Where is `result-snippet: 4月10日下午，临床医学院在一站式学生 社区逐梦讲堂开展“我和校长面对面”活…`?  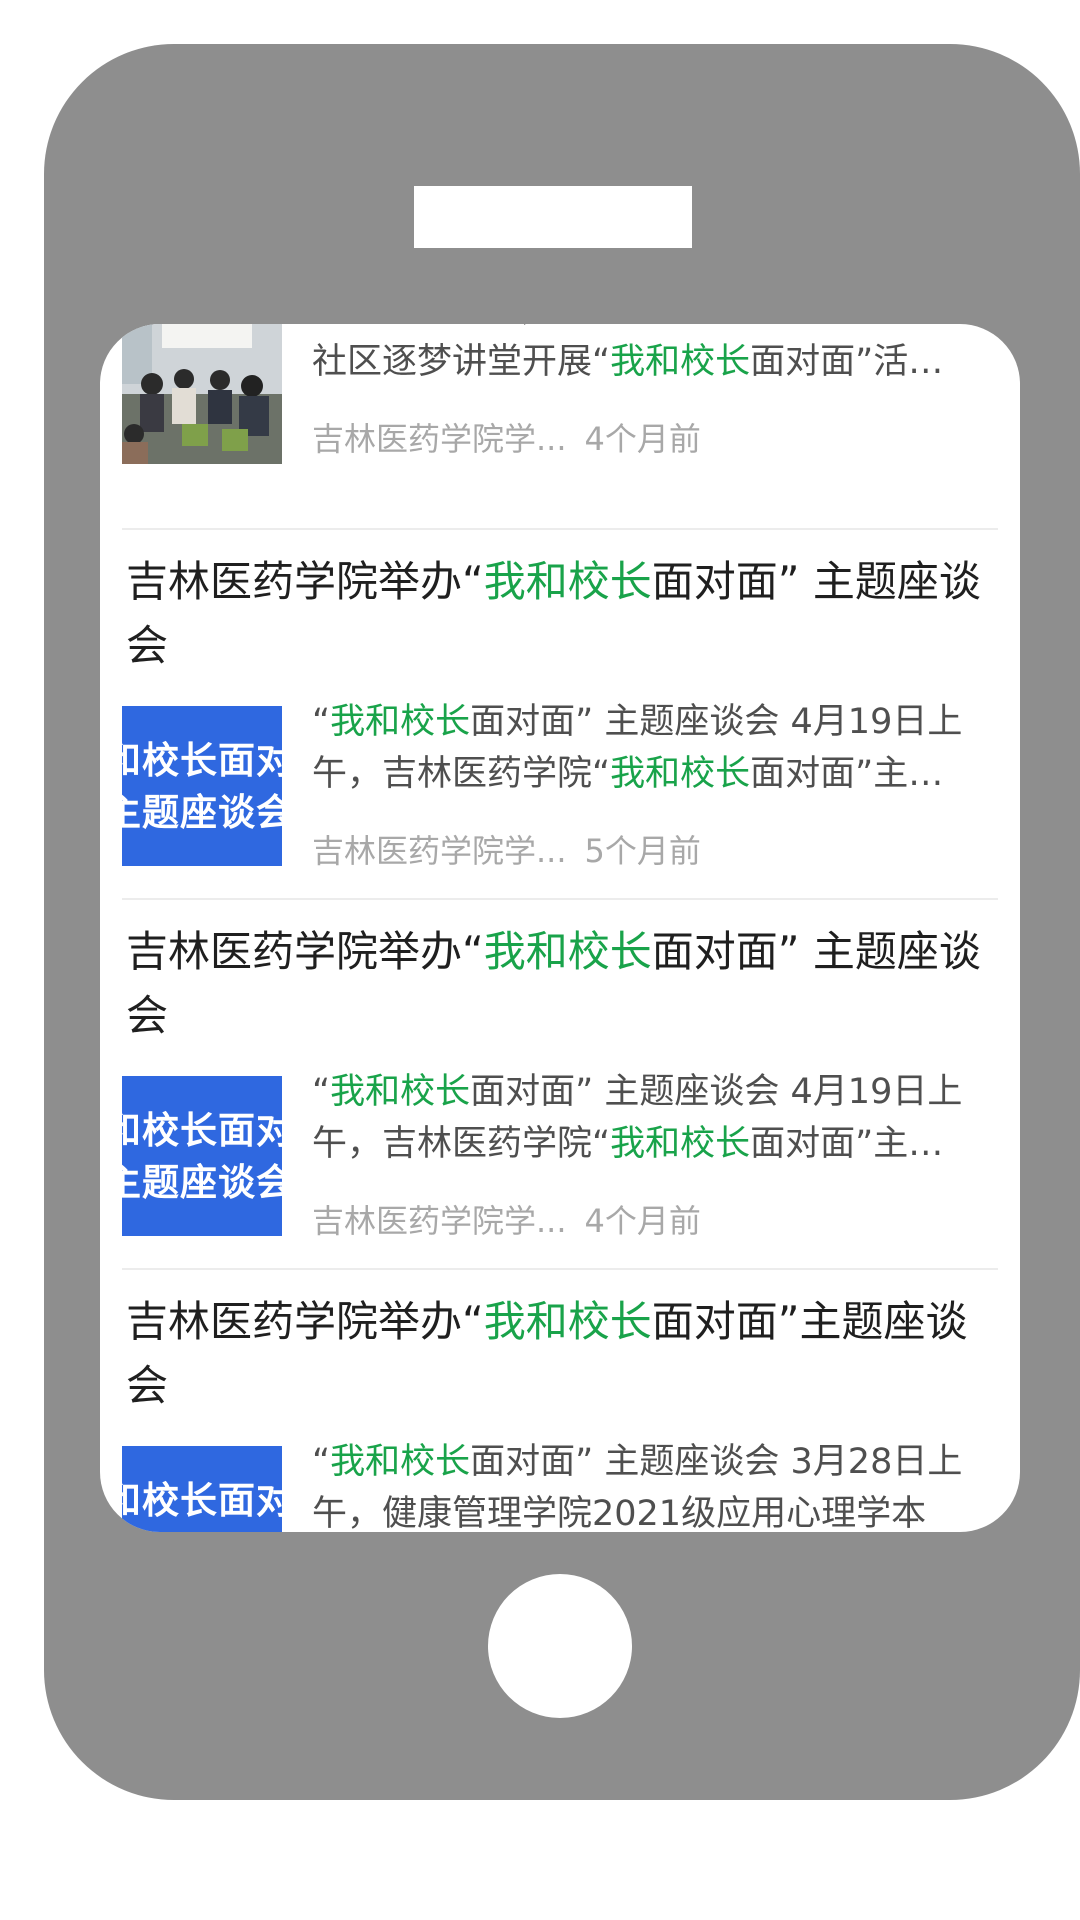 result-snippet: 4月10日下午，临床医学院在一站式学生 社区逐梦讲堂开展“我和校长面对面”活… is located at coordinates (657, 356).